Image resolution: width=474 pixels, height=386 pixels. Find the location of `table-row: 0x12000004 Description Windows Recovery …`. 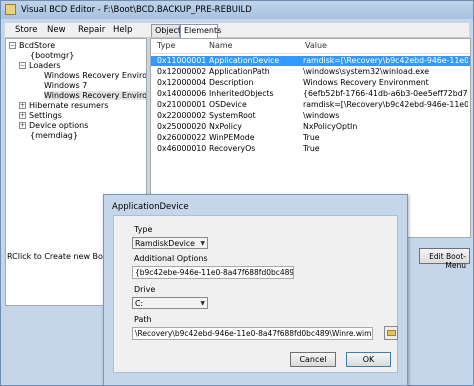

table-row: 0x12000004 Description Windows Recovery … is located at coordinates (310, 83).